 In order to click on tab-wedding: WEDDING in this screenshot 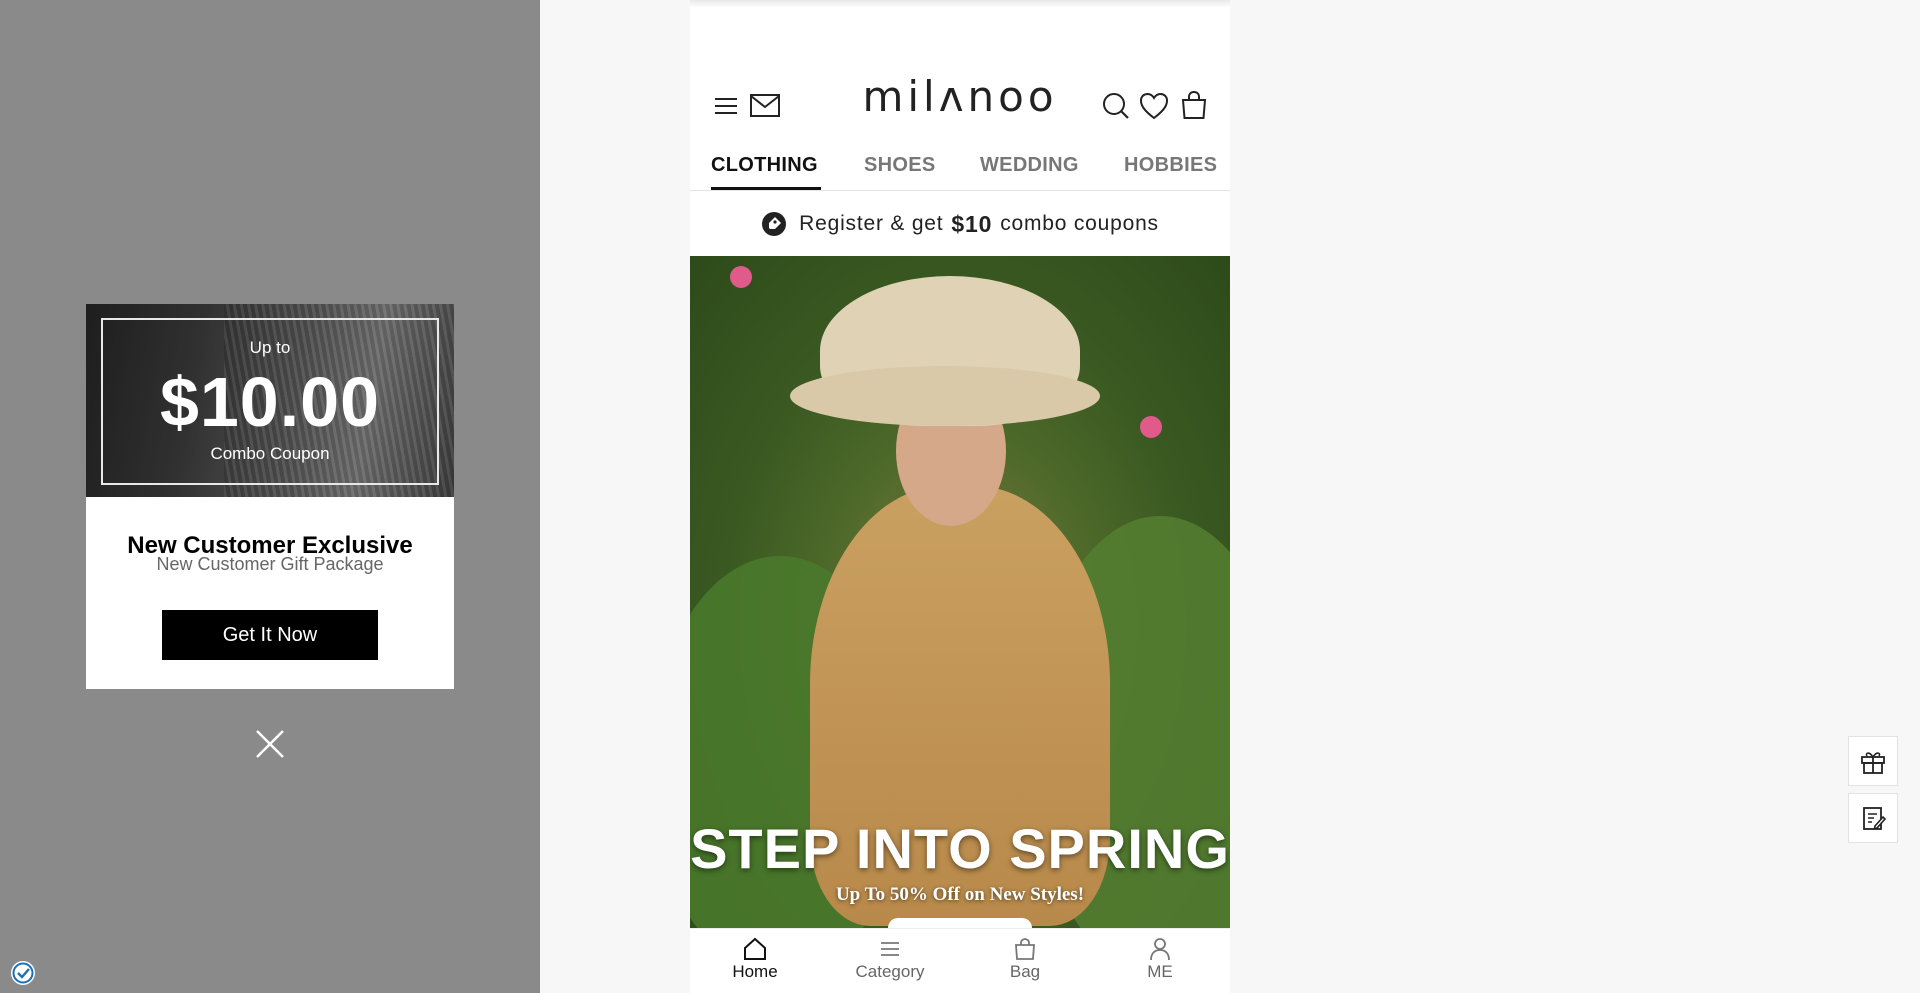, I will do `click(1029, 165)`.